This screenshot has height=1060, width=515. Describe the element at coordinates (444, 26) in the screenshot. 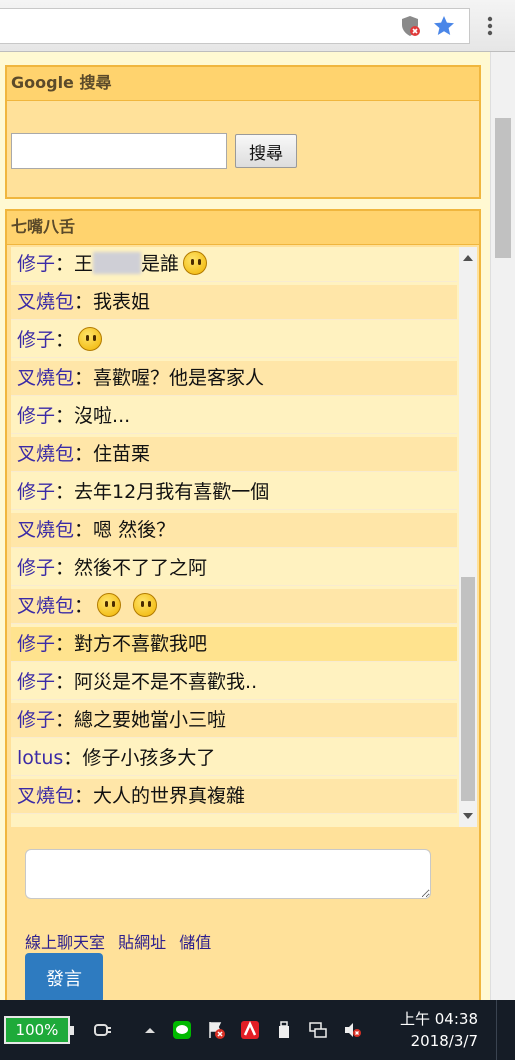

I see `star-icon` at that location.